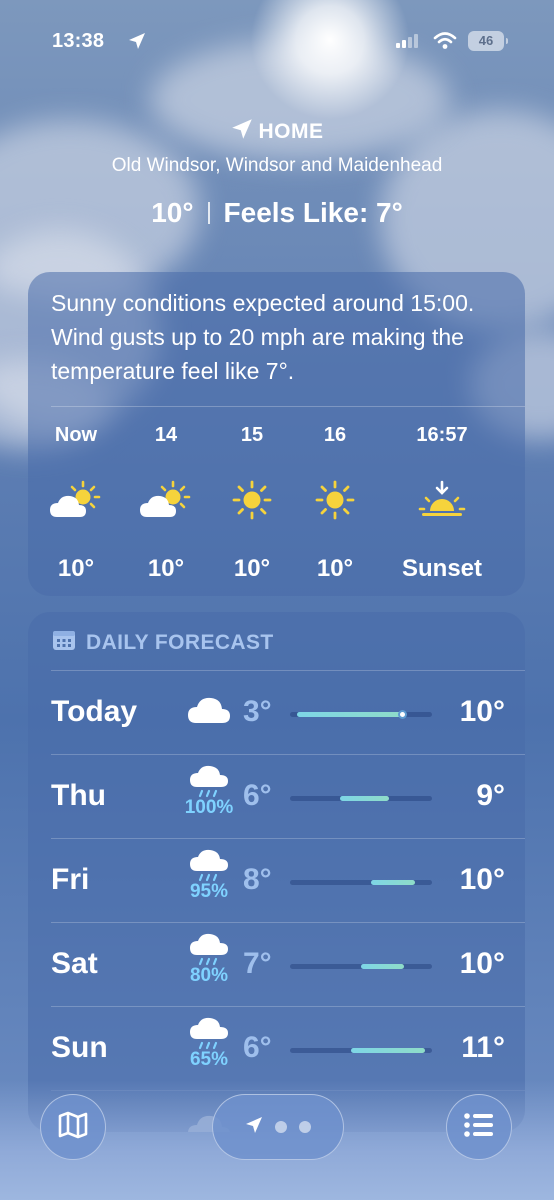 The width and height of the screenshot is (554, 1200). I want to click on current-temperature-marker, so click(403, 714).